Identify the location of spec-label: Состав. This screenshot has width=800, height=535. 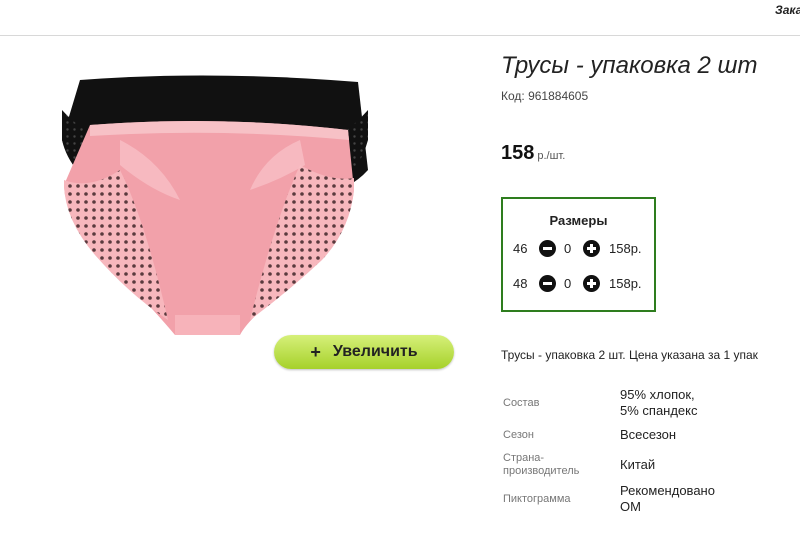
(521, 403).